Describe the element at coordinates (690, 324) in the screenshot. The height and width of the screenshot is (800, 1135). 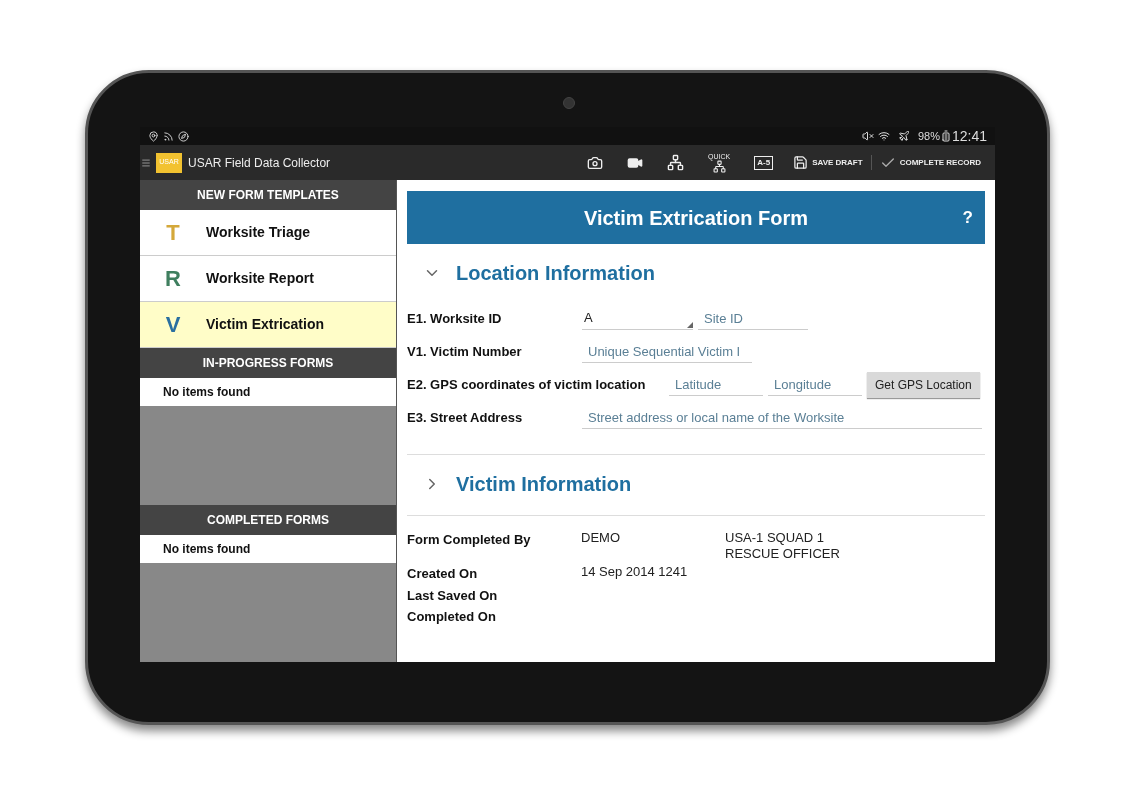
I see `dropdown-corner-icon` at that location.